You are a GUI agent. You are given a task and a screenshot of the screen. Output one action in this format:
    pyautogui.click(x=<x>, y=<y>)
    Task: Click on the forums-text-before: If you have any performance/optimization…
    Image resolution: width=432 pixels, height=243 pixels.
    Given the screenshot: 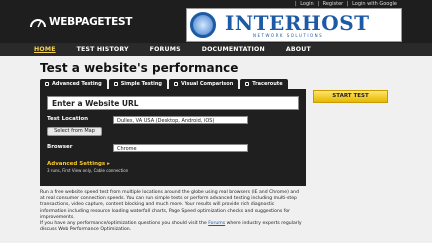 What is the action you would take?
    pyautogui.click(x=123, y=223)
    